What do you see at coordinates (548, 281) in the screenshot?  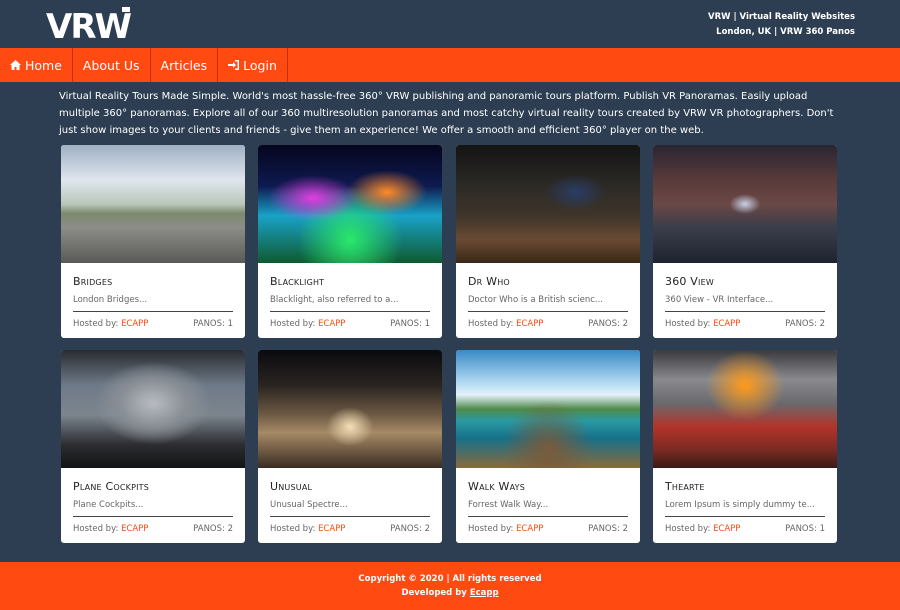 I see `card-title: Dr Who` at bounding box center [548, 281].